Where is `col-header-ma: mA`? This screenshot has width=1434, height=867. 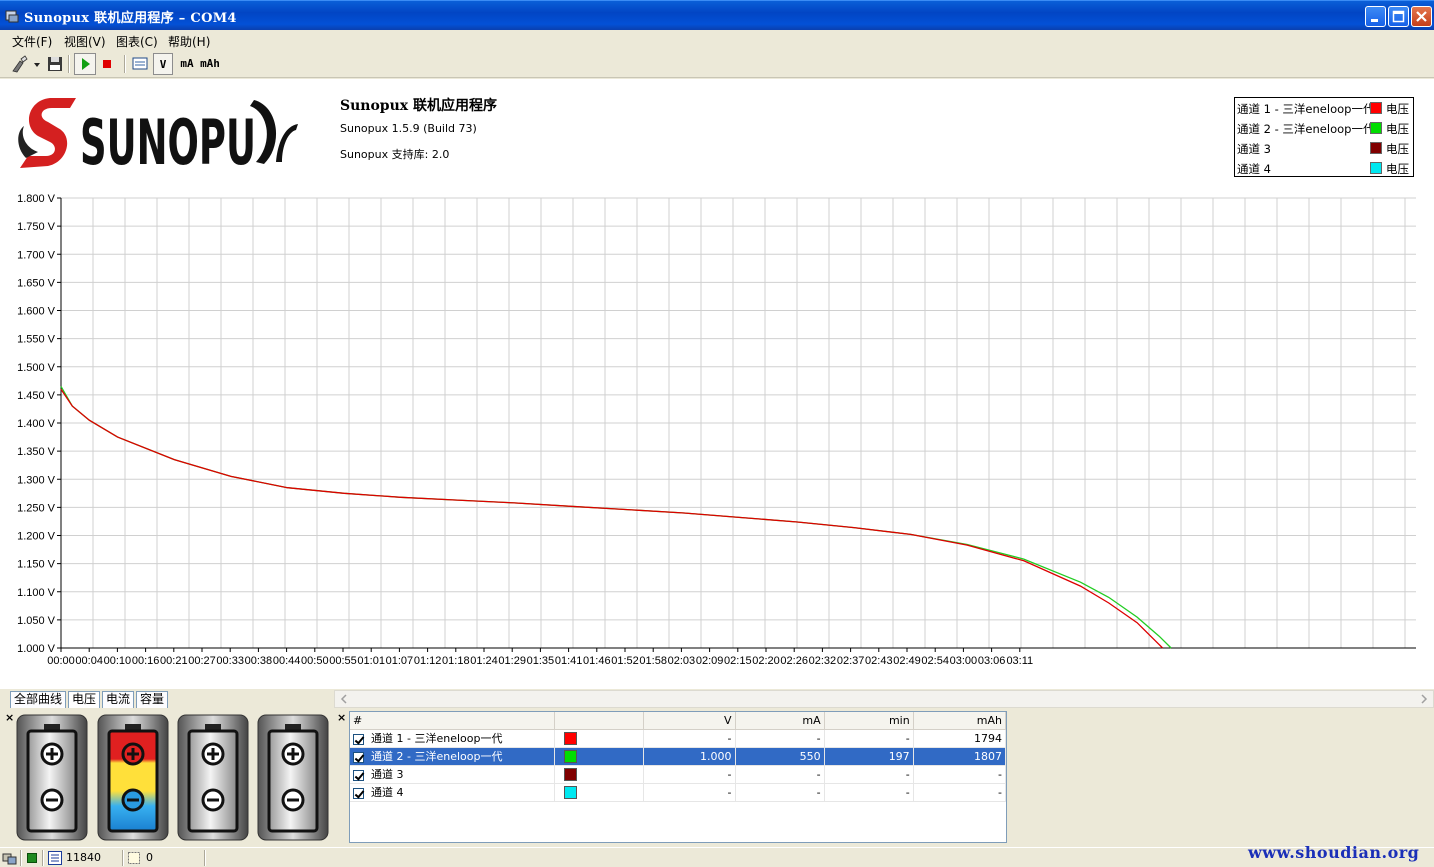
col-header-ma: mA is located at coordinates (780, 721).